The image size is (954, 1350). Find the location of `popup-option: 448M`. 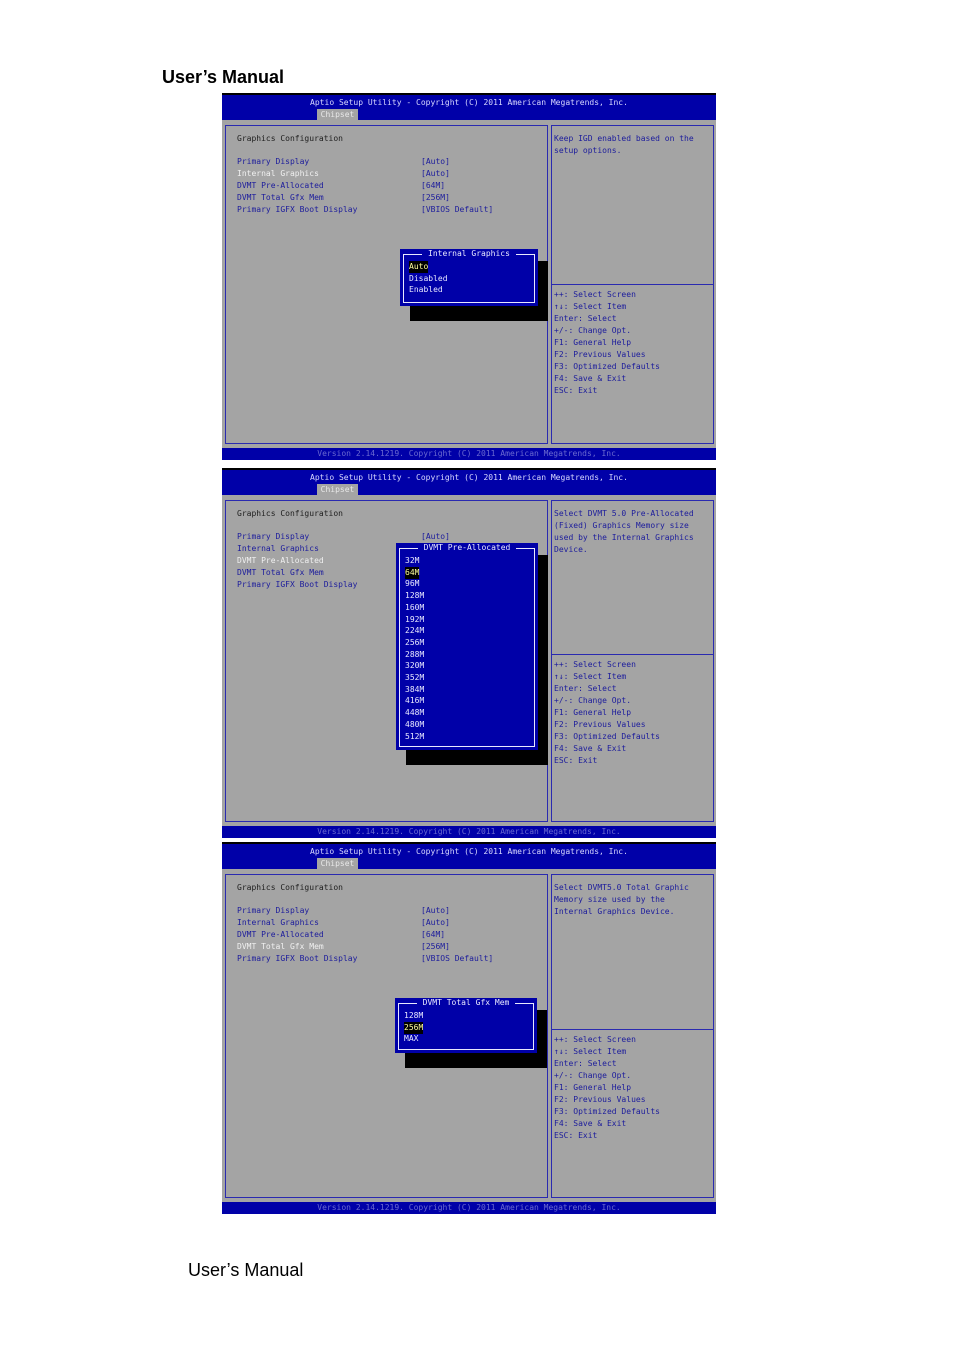

popup-option: 448M is located at coordinates (414, 713).